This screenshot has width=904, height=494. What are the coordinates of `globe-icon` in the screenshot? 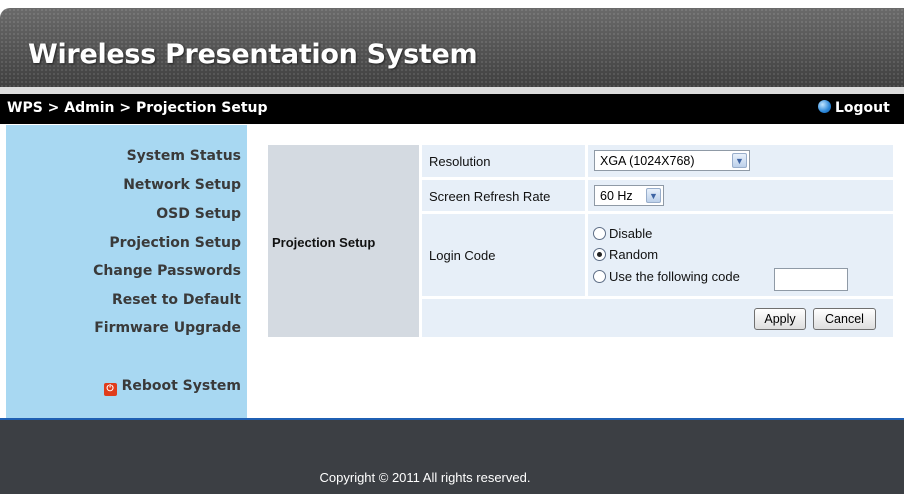 It's located at (824, 106).